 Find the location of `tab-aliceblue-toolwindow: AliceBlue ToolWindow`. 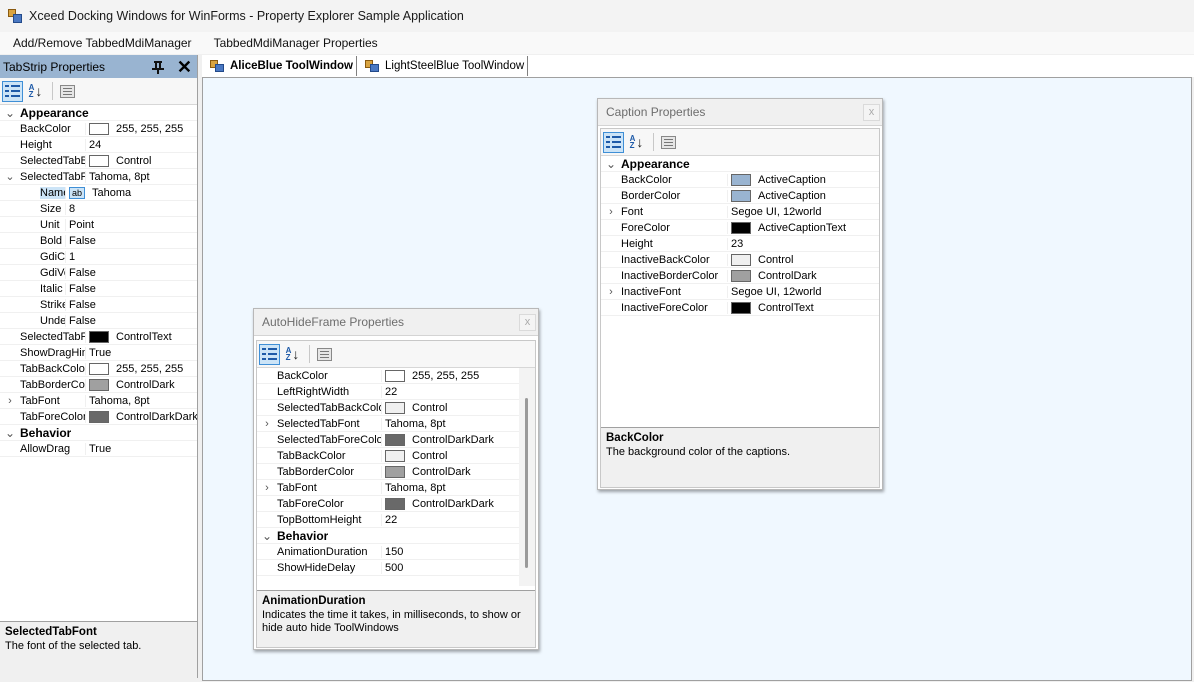

tab-aliceblue-toolwindow: AliceBlue ToolWindow is located at coordinates (279, 66).